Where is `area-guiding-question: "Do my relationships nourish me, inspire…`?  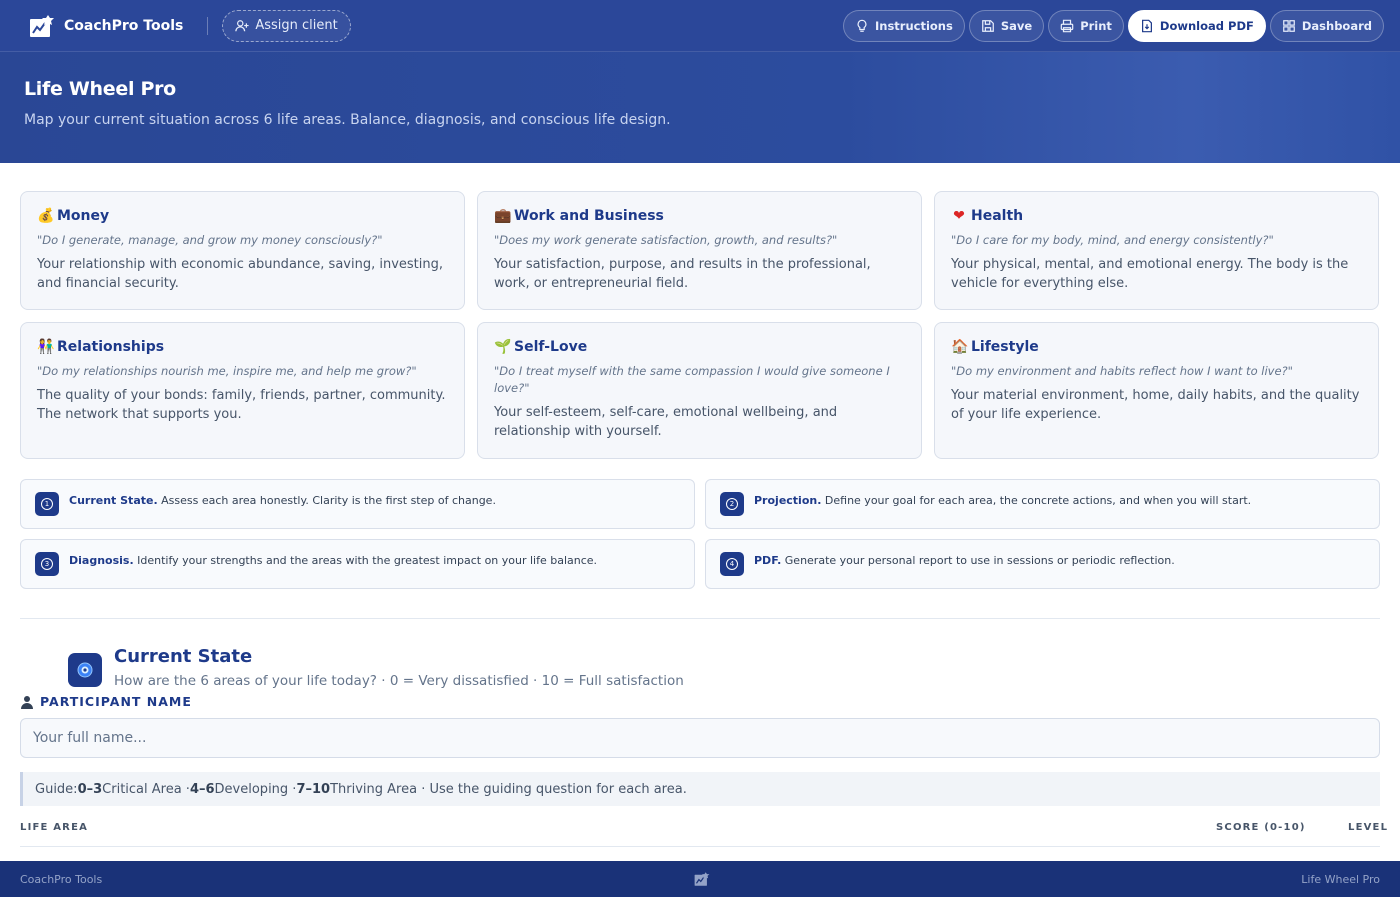 area-guiding-question: "Do my relationships nourish me, inspire… is located at coordinates (227, 371).